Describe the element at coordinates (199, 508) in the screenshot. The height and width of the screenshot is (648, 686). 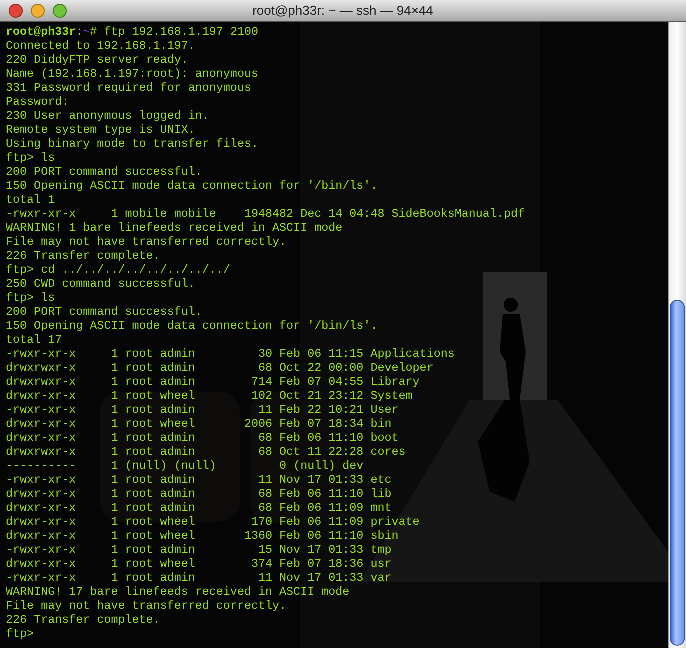
I see `output-line: drwxr-xr-x 1 root admin 68 Feb 06 11:09 mnt` at that location.